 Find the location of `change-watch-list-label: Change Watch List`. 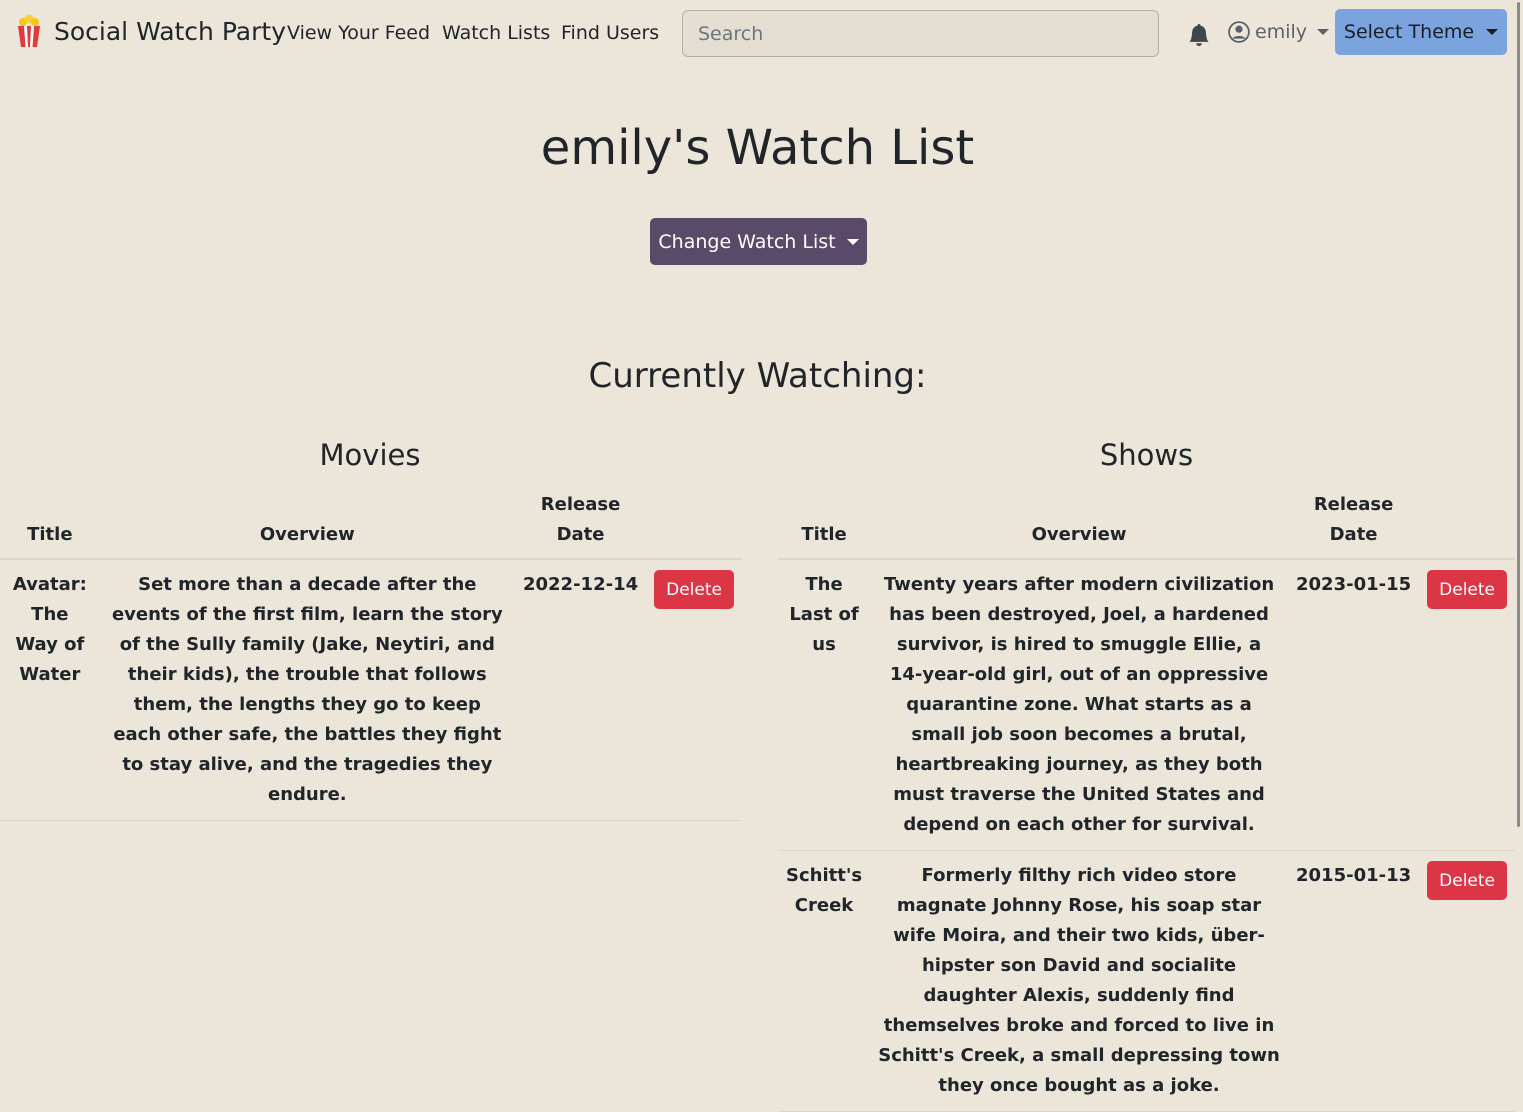

change-watch-list-label: Change Watch List is located at coordinates (747, 241).